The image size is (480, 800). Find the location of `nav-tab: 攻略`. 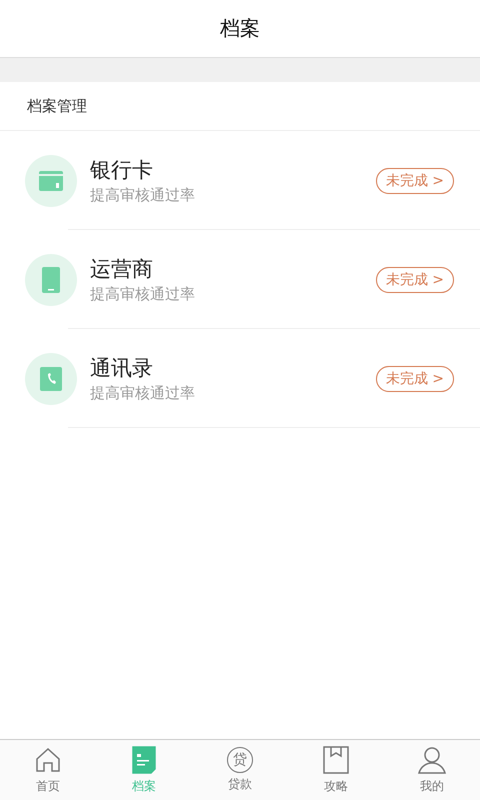

nav-tab: 攻略 is located at coordinates (336, 770).